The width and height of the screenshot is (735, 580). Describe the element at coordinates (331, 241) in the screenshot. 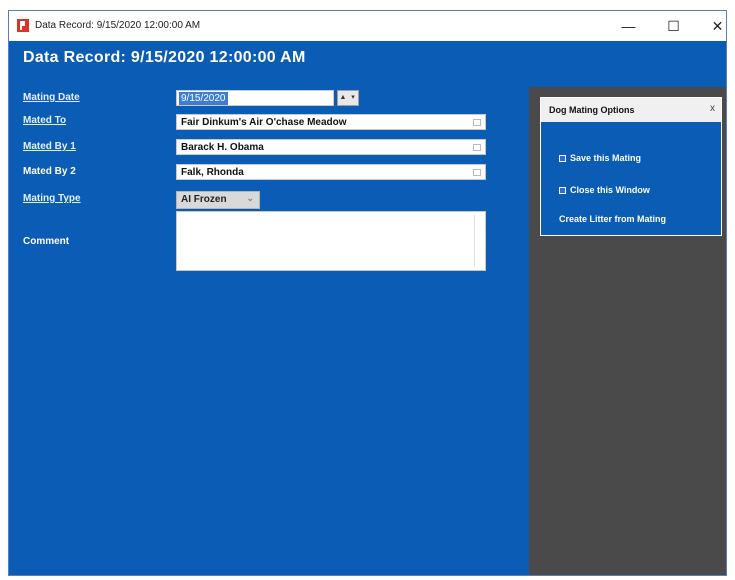

I see `comment-textarea` at that location.